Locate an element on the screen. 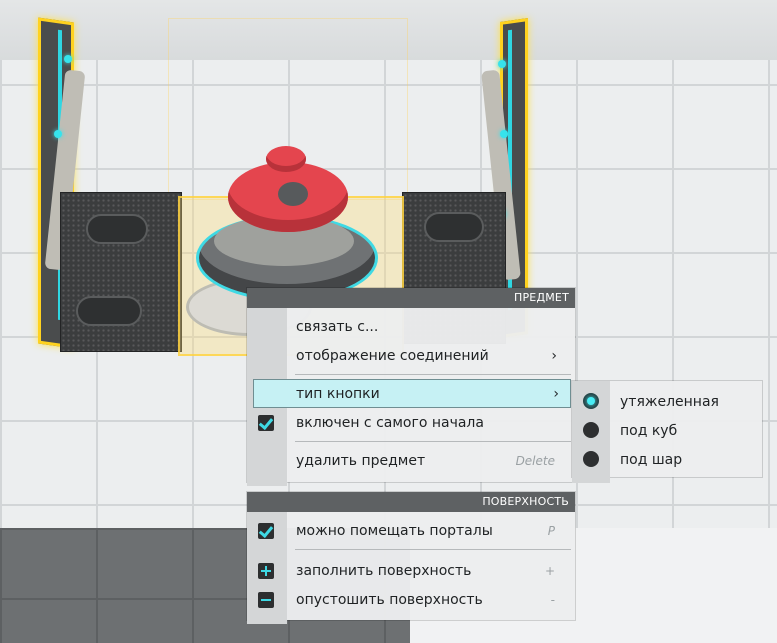 This screenshot has height=643, width=777. menu-item-allow-portals: можно помещать порталы P is located at coordinates (411, 530).